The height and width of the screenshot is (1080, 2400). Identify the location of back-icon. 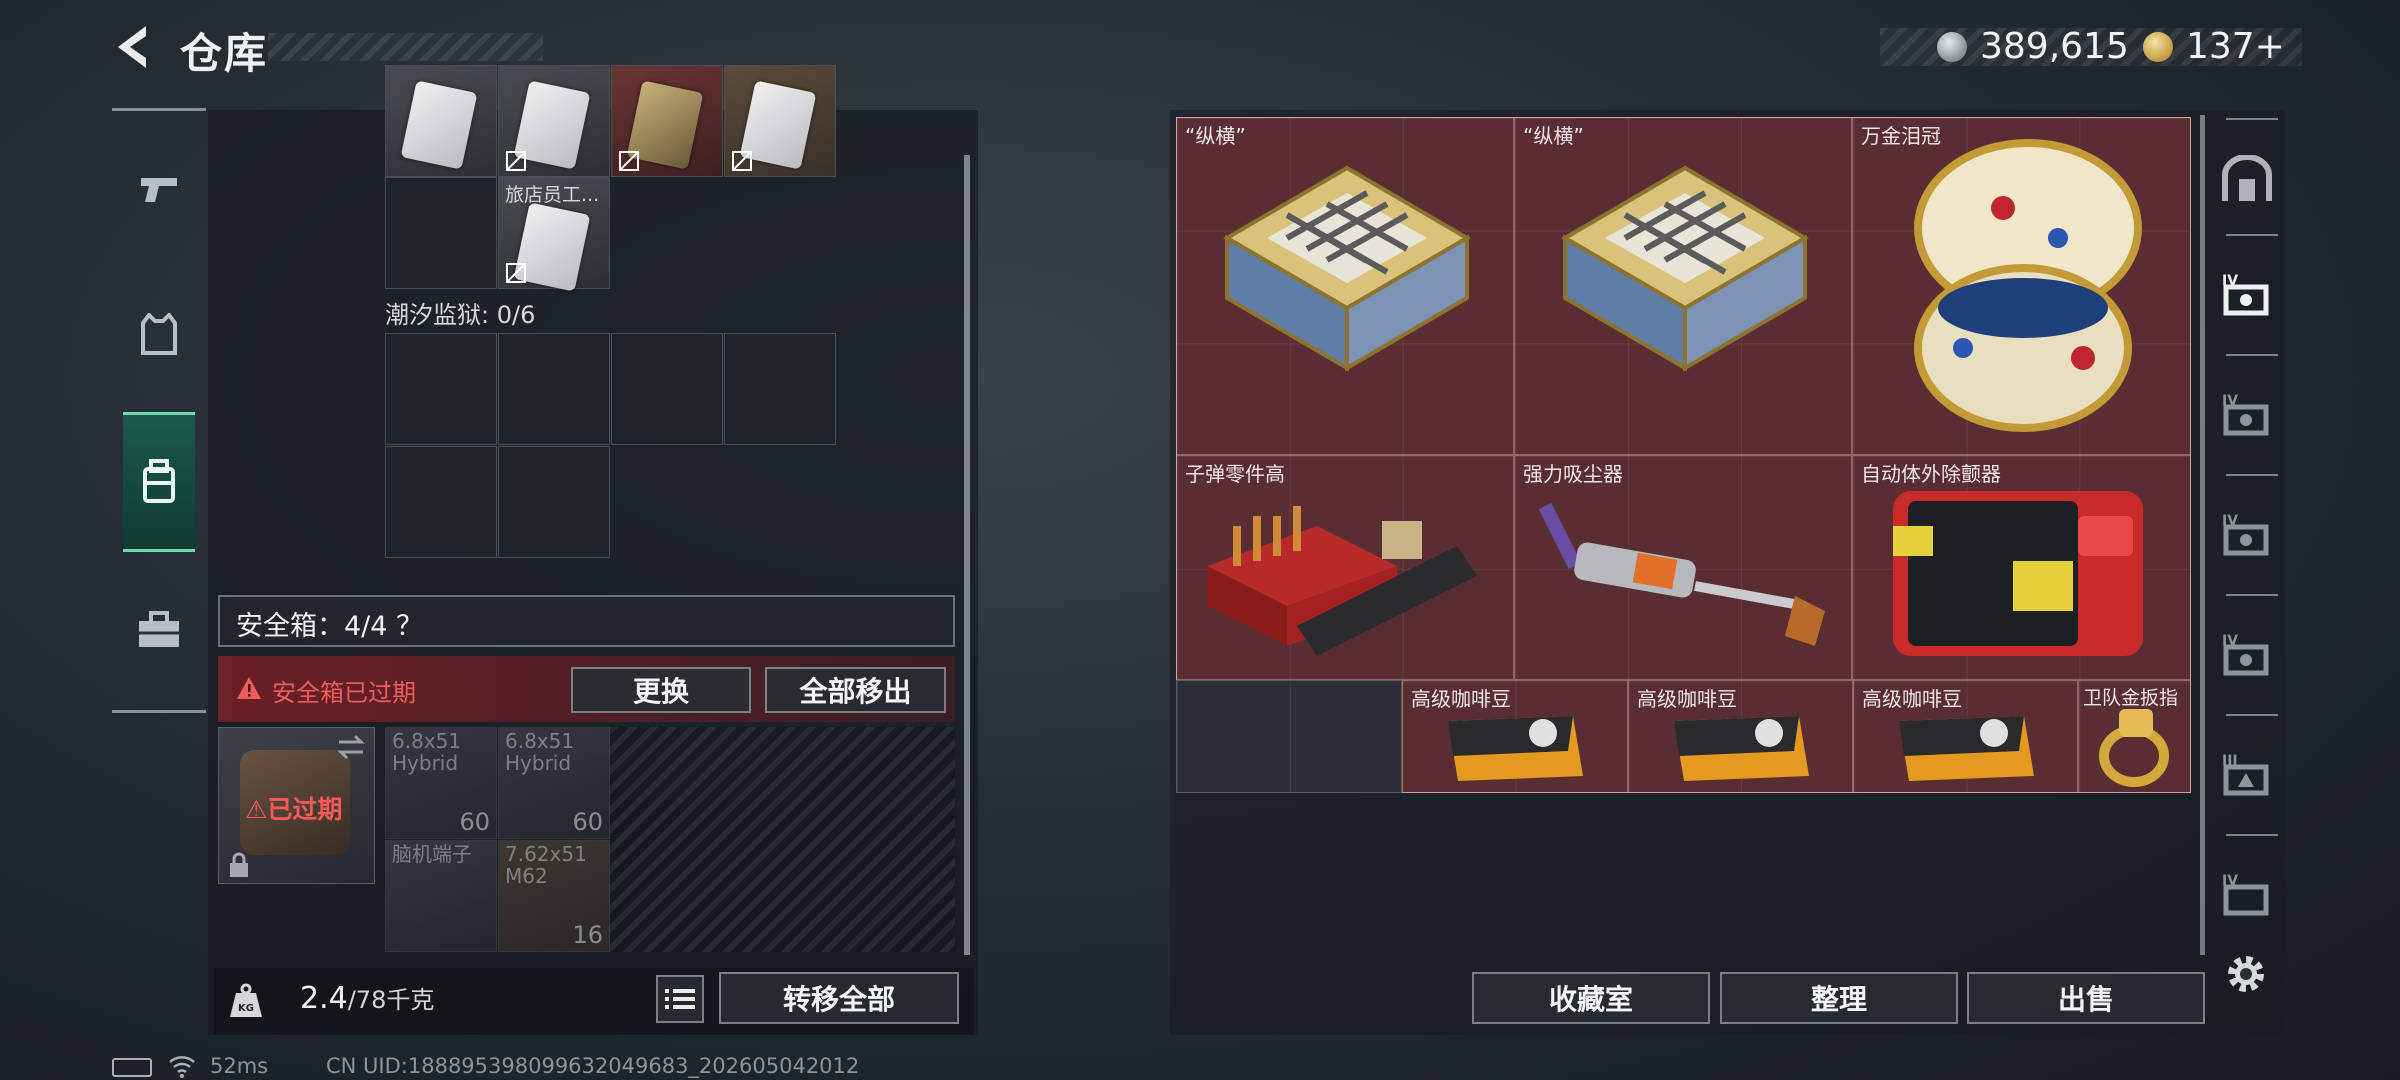
(135, 47).